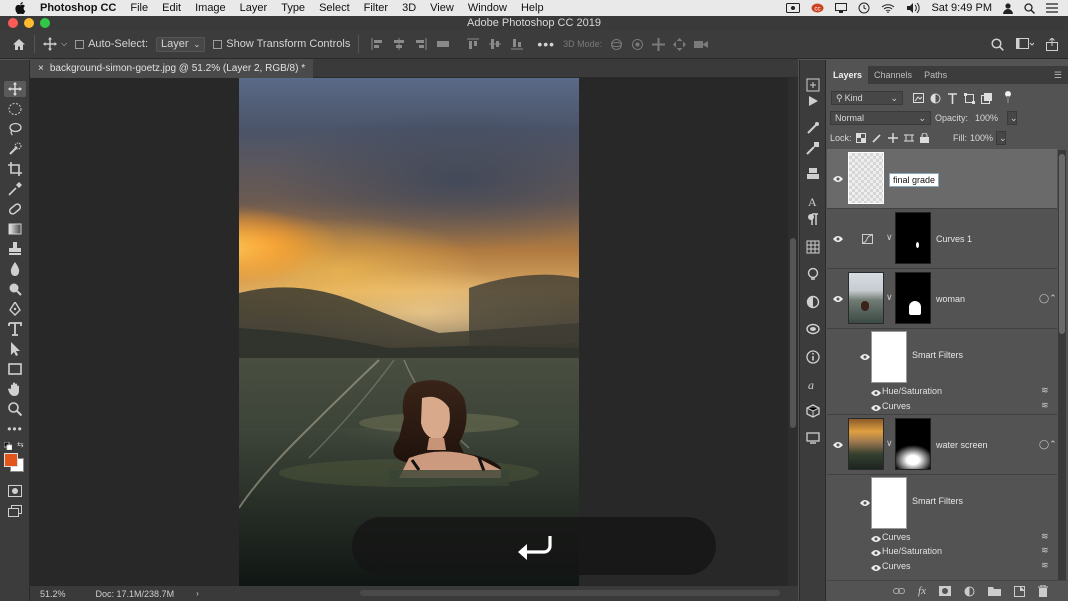 This screenshot has width=1068, height=601. Describe the element at coordinates (1008, 98) in the screenshot. I see `filter-toggle-icon` at that location.